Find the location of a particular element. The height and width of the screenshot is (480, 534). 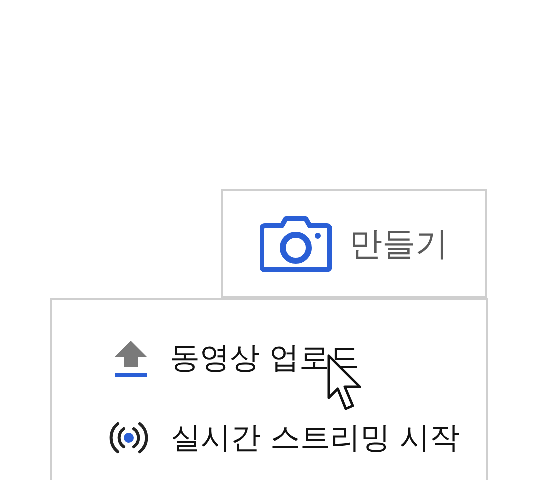

menu-item: 실시간 스트리밍 시작 is located at coordinates (269, 438).